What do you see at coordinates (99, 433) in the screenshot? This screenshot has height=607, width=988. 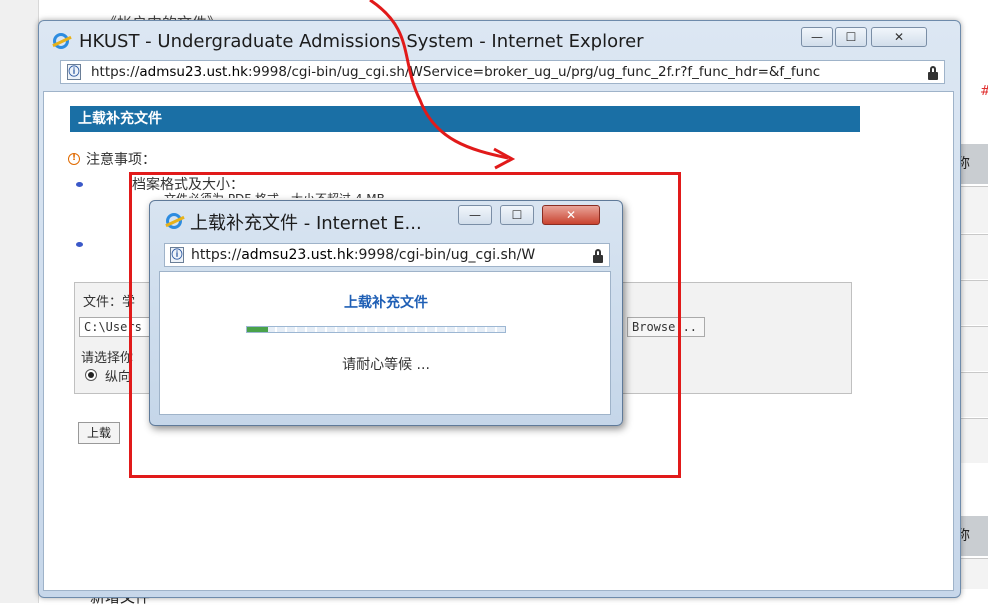 I see `upload-button: 上载` at bounding box center [99, 433].